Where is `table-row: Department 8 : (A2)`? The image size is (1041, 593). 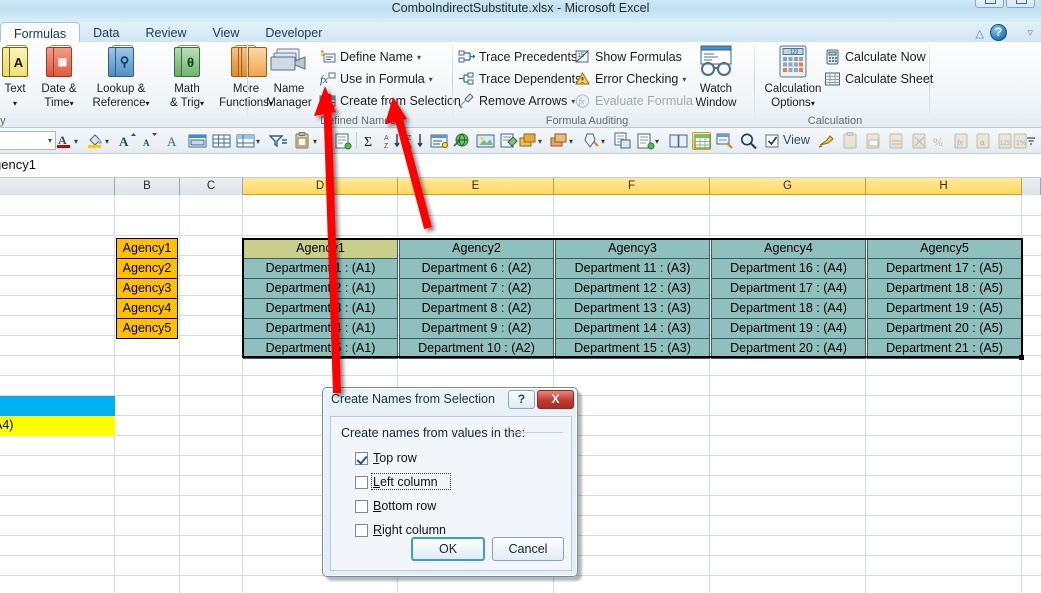 table-row: Department 8 : (A2) is located at coordinates (476, 308).